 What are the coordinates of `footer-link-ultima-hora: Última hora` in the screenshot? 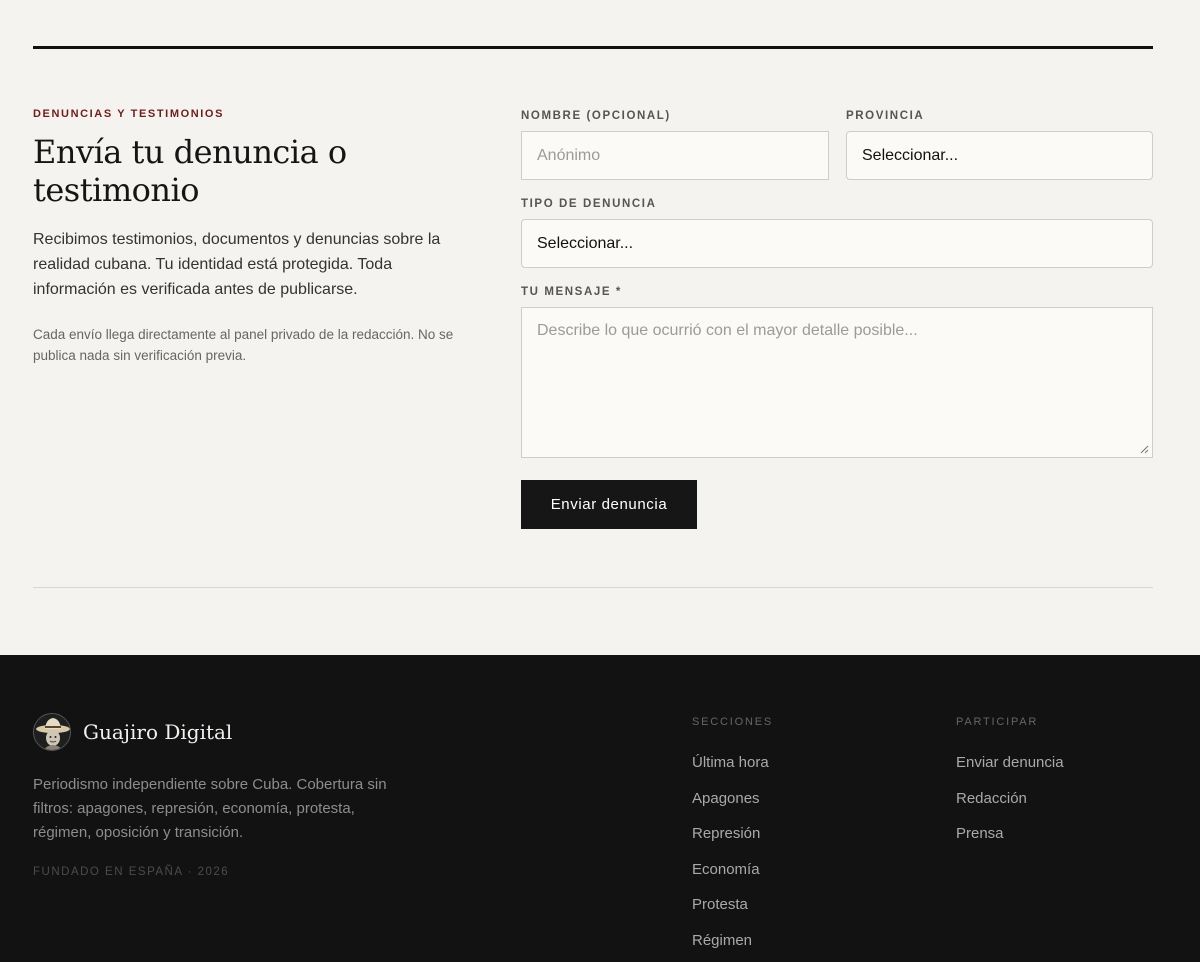 It's located at (730, 772).